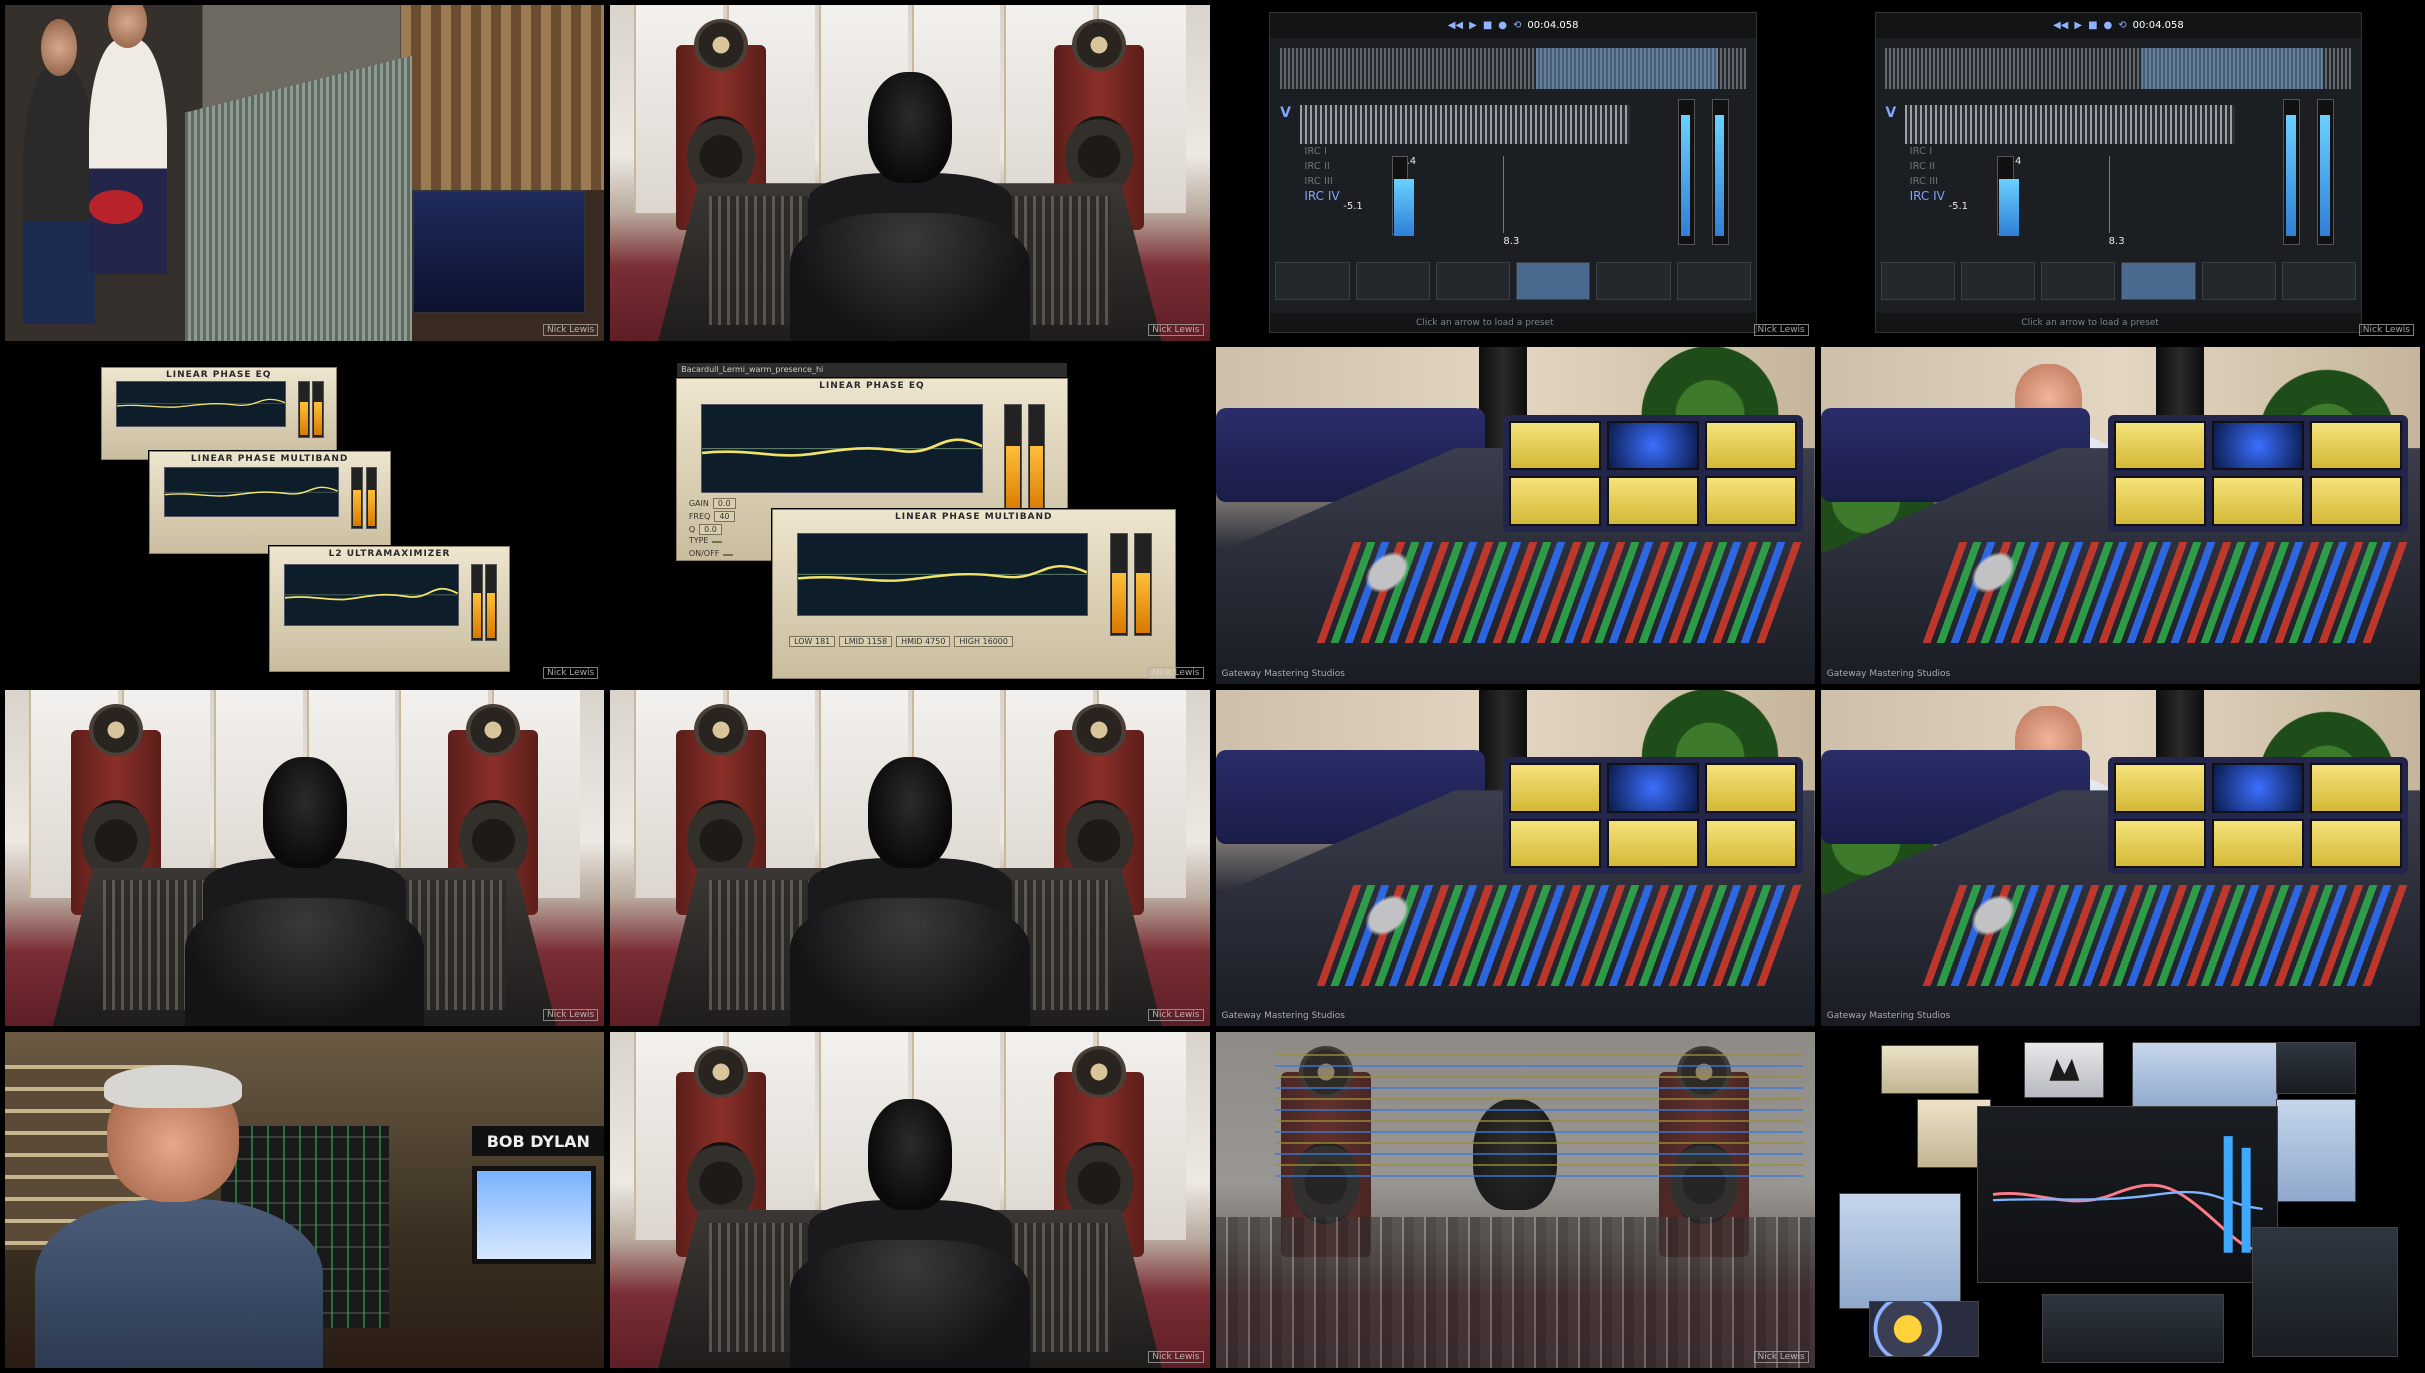 This screenshot has width=2425, height=1373. What do you see at coordinates (305, 173) in the screenshot?
I see `tile-recording-studio: Nick Lewis` at bounding box center [305, 173].